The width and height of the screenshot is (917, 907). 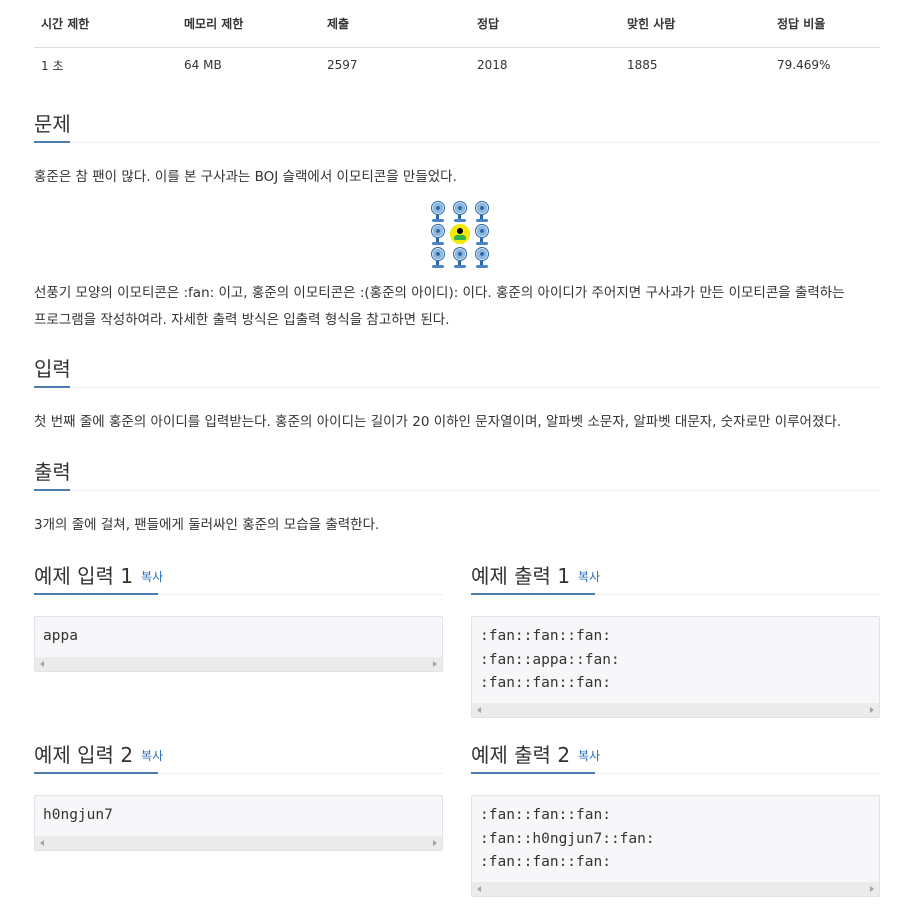 I want to click on input-headline: 입력, so click(x=457, y=367).